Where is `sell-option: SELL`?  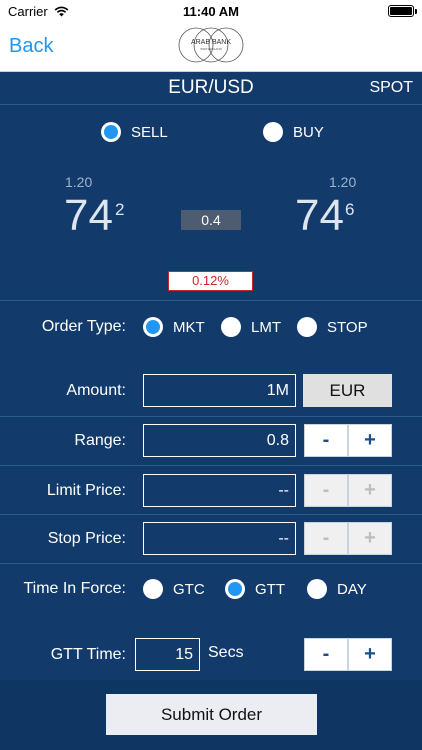 sell-option: SELL is located at coordinates (134, 132).